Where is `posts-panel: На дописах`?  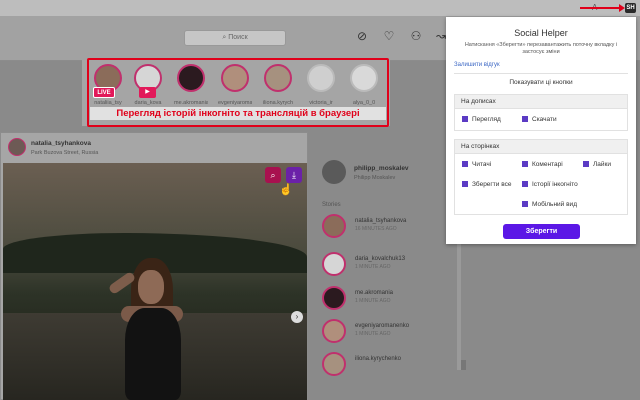 posts-panel: На дописах is located at coordinates (541, 112).